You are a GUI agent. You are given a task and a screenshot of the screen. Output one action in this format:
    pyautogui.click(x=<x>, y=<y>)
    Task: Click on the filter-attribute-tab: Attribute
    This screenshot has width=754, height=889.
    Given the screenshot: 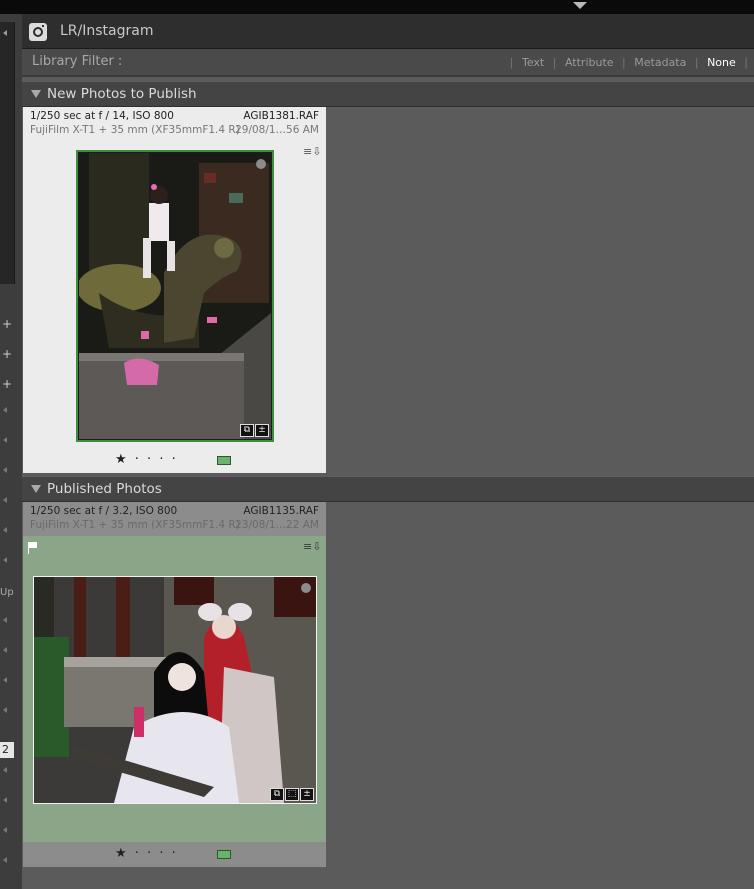 What is the action you would take?
    pyautogui.click(x=589, y=62)
    